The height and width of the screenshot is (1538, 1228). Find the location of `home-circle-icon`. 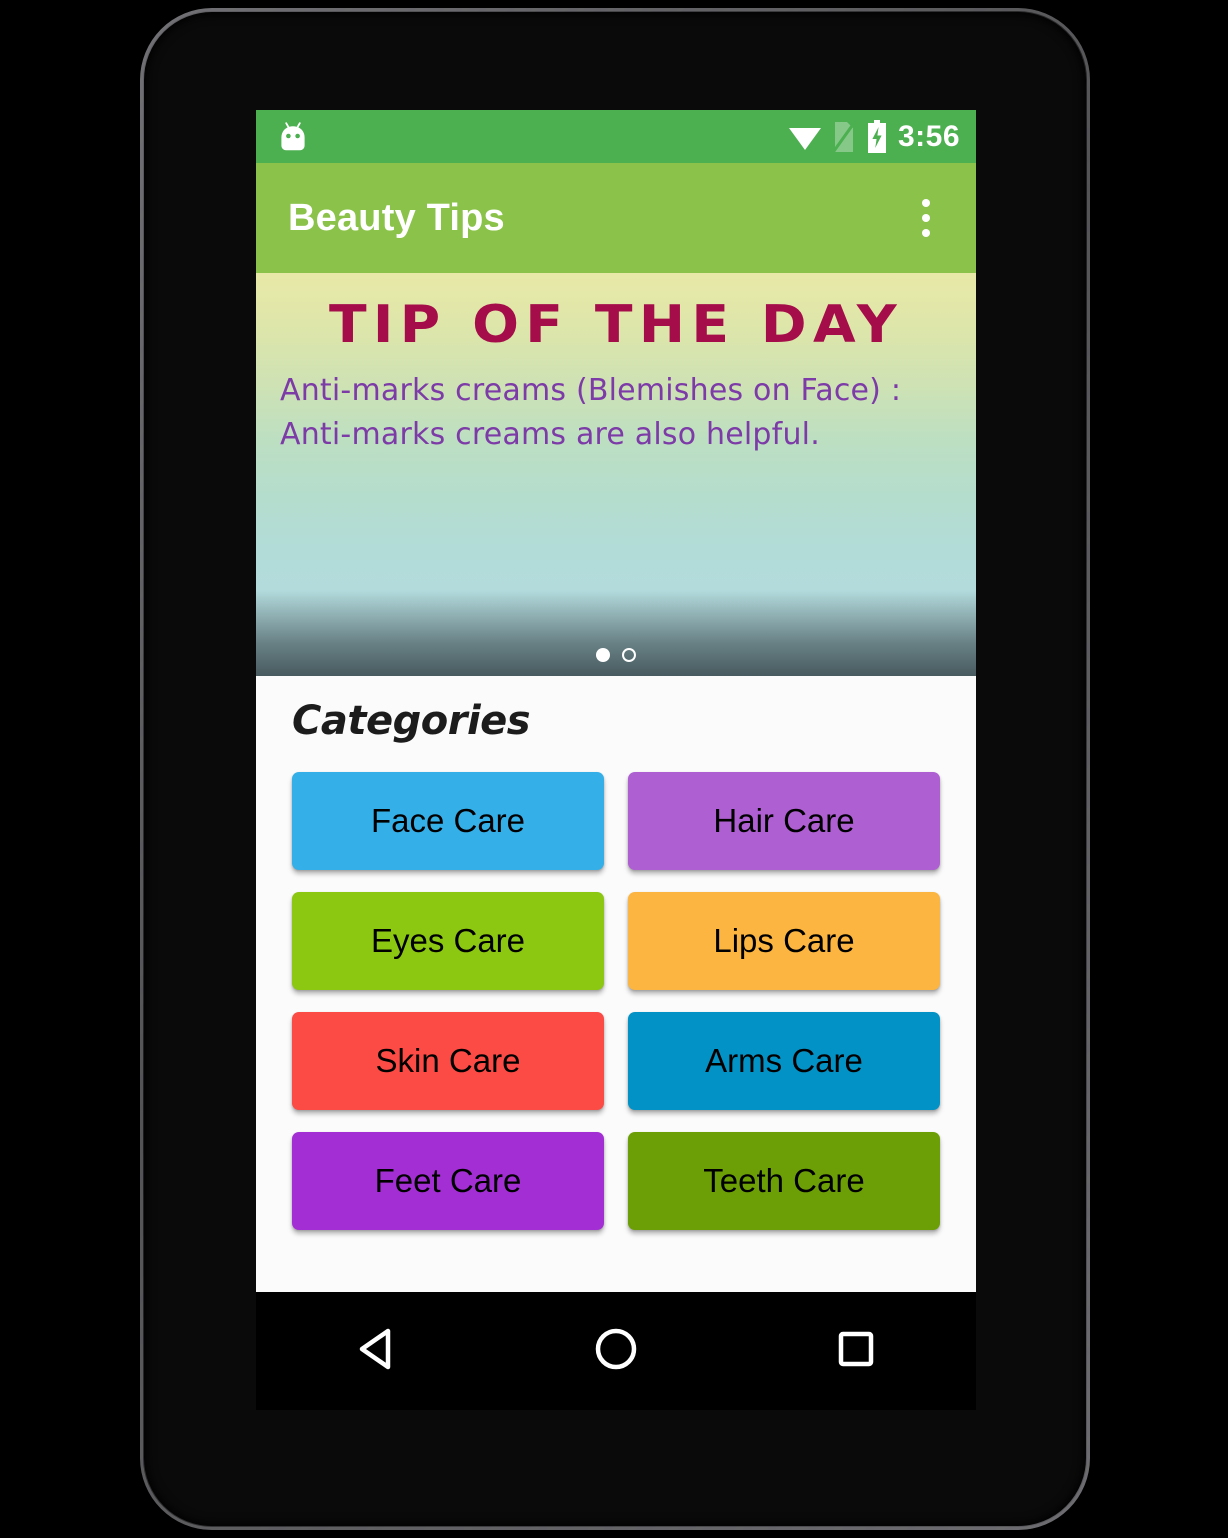

home-circle-icon is located at coordinates (616, 1351).